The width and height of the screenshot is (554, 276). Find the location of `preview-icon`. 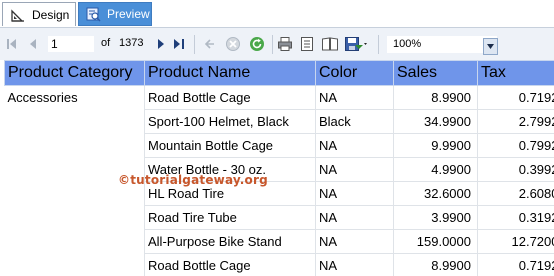

preview-icon is located at coordinates (93, 14).